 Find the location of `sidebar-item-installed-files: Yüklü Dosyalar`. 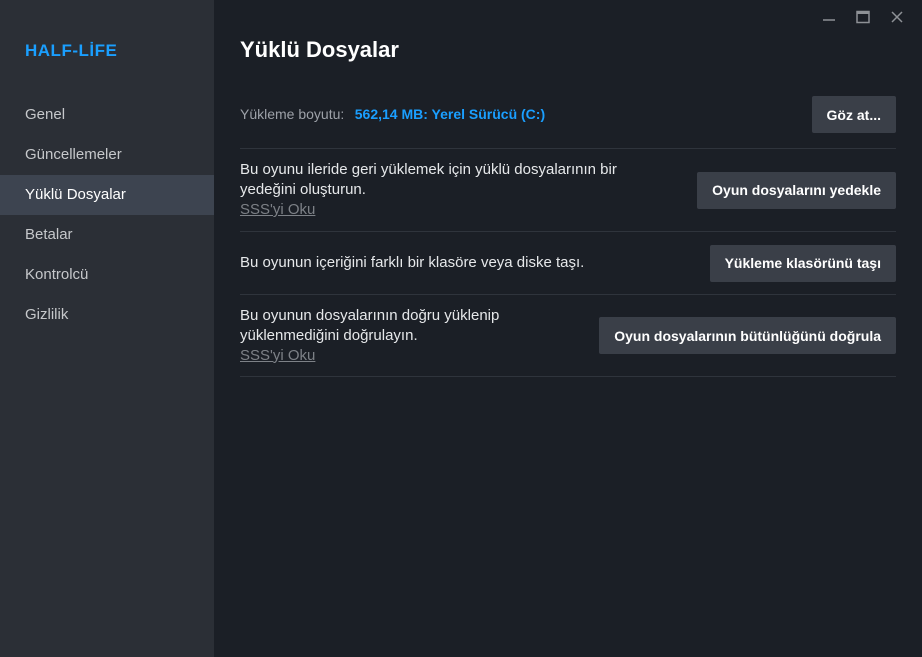

sidebar-item-installed-files: Yüklü Dosyalar is located at coordinates (107, 195).